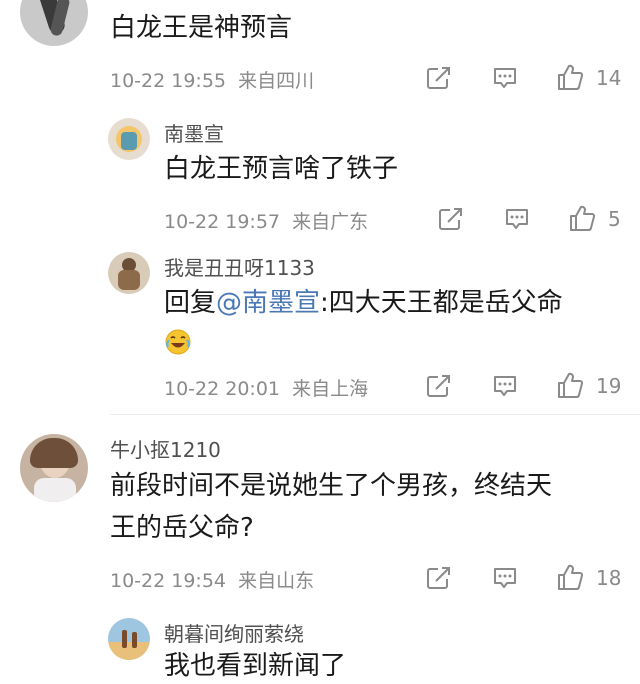 This screenshot has height=684, width=640. I want to click on like-count: 19, so click(609, 386).